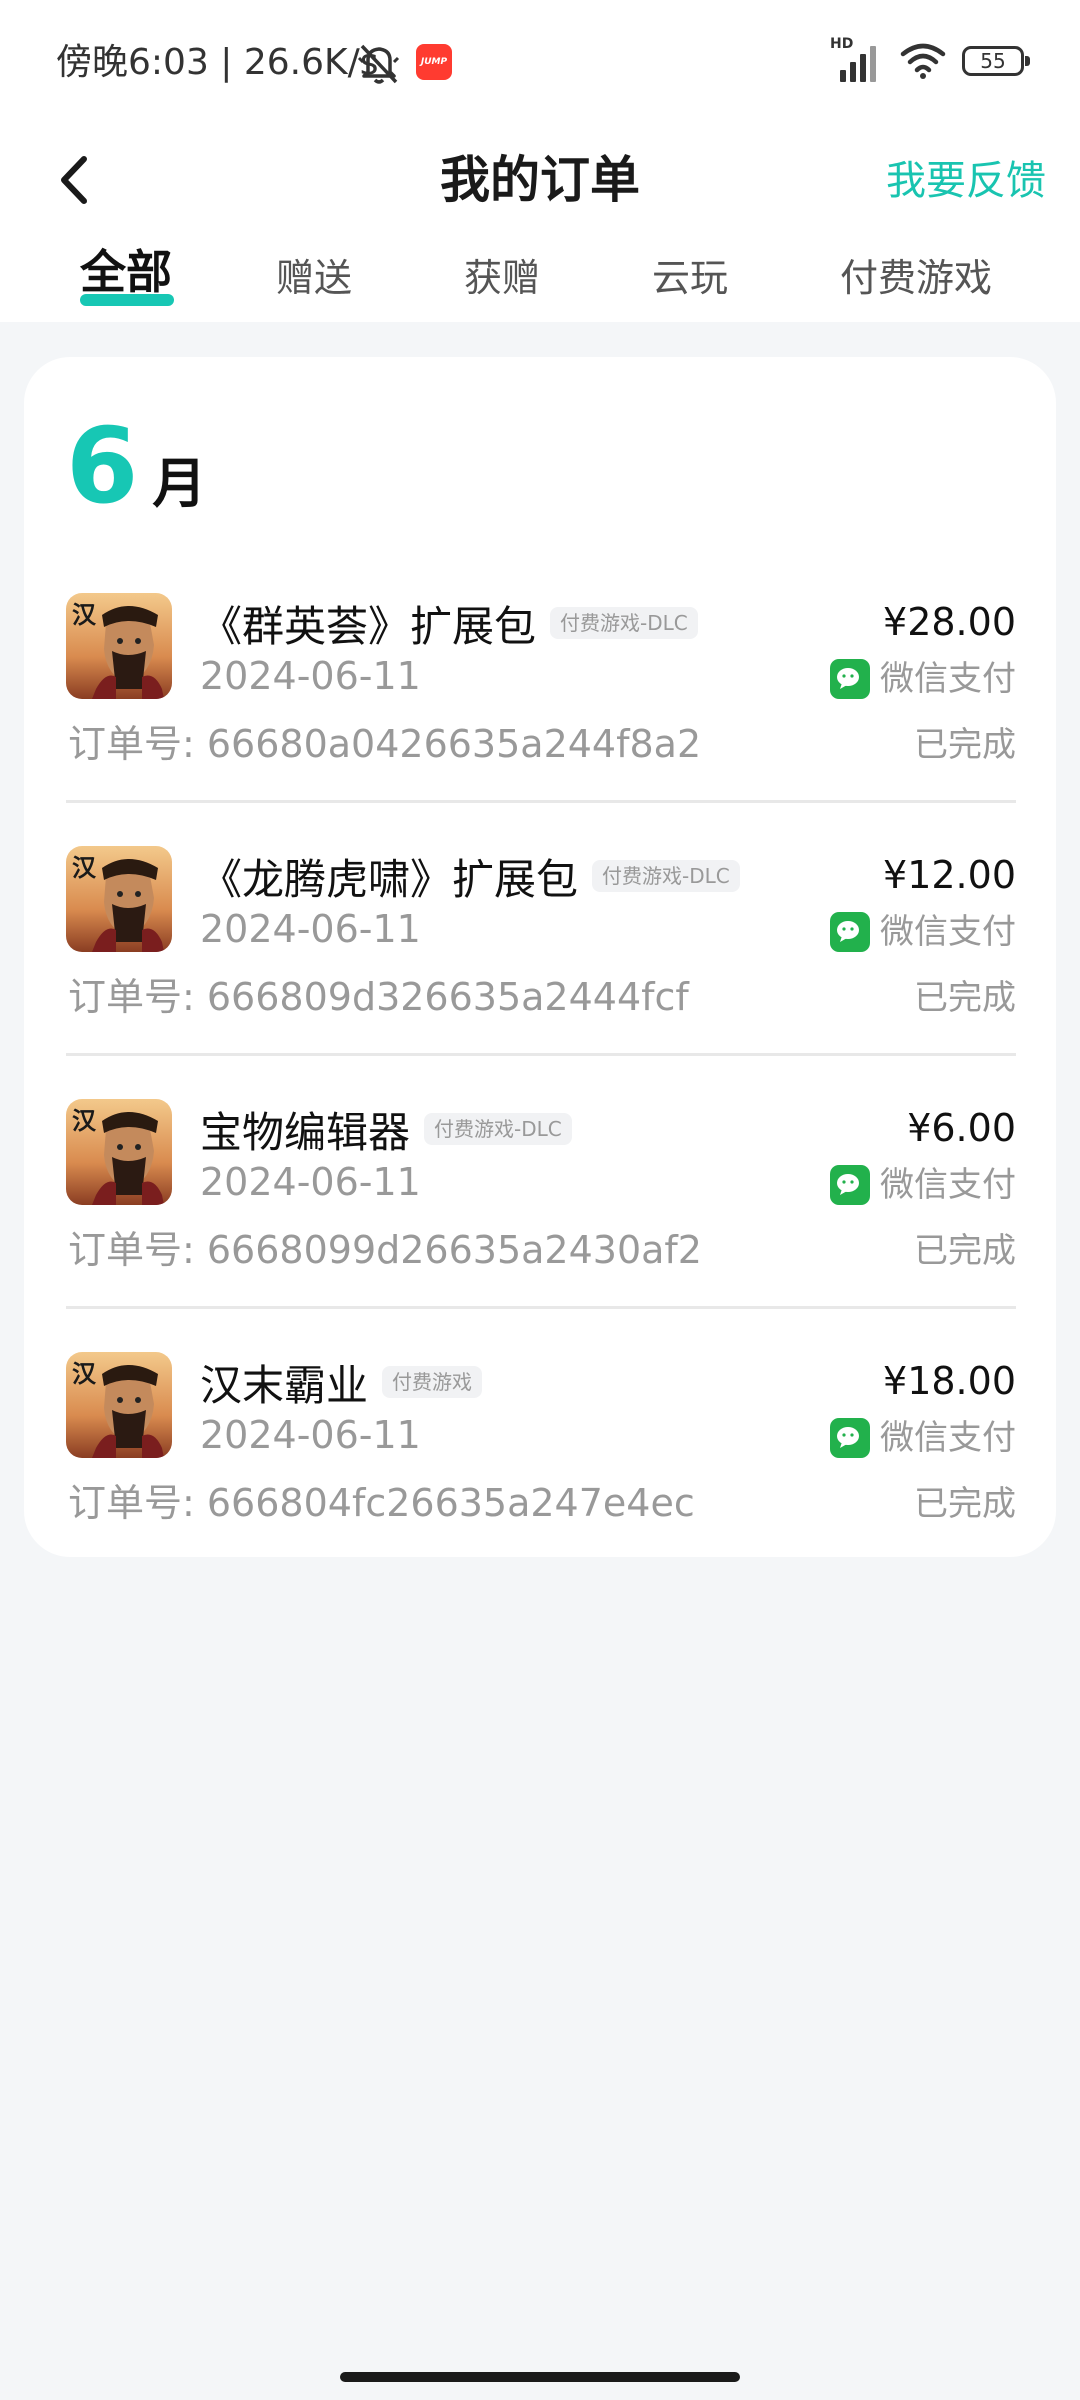  I want to click on status-right: HD 55, so click(930, 59).